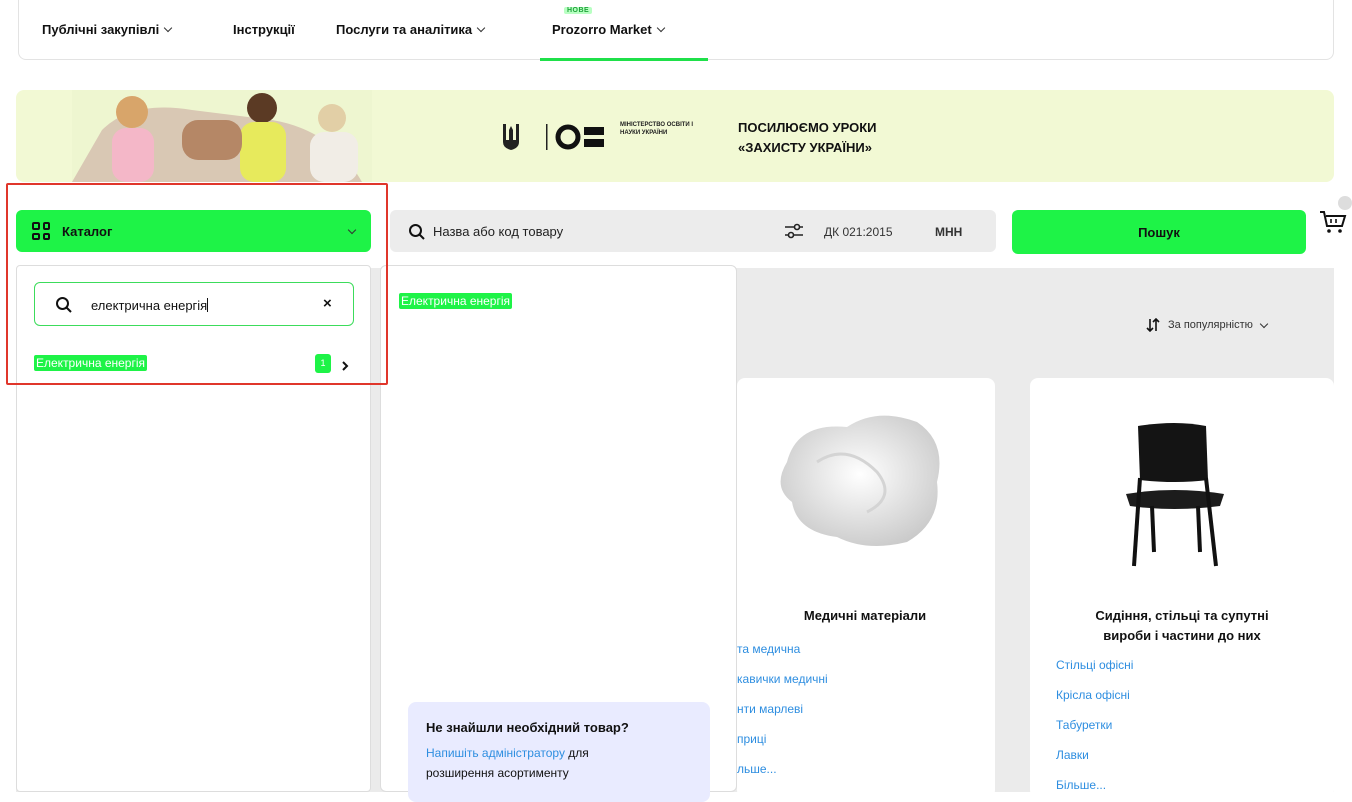  I want to click on nav-prozorro-market: Prozorro Market, so click(608, 29).